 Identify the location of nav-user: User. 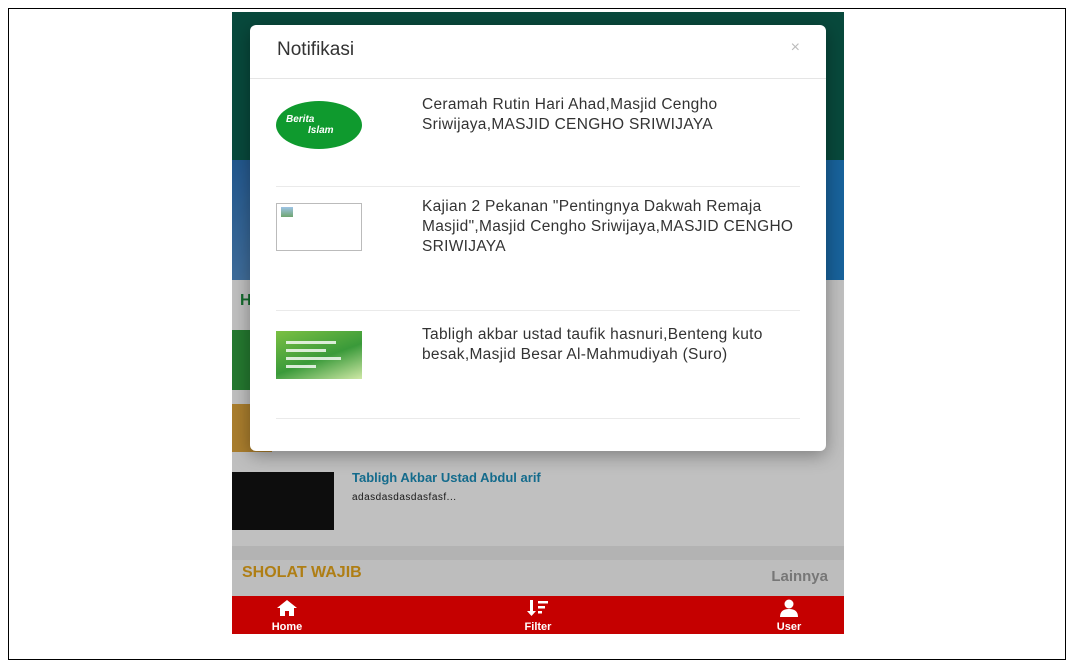
(789, 615).